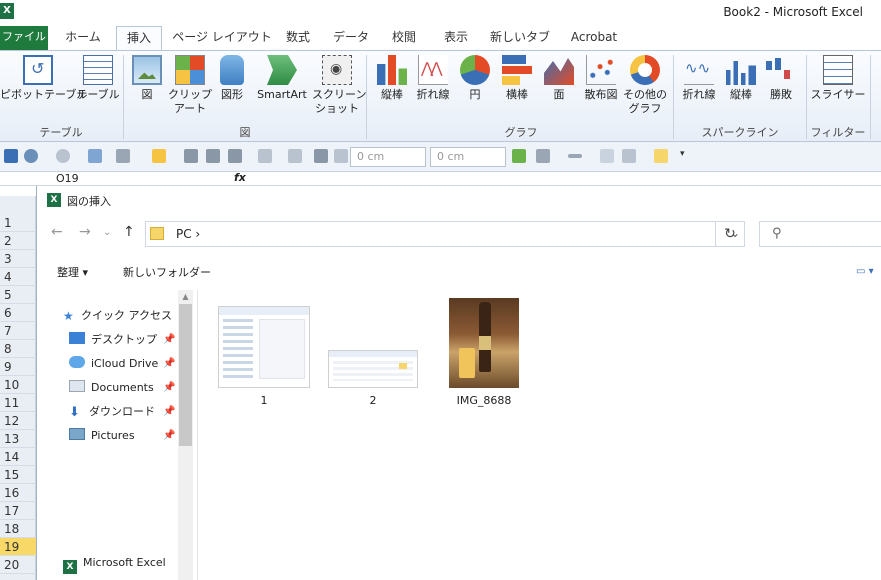 This screenshot has height=580, width=881. I want to click on organize-button: 整理 ▾, so click(72, 272).